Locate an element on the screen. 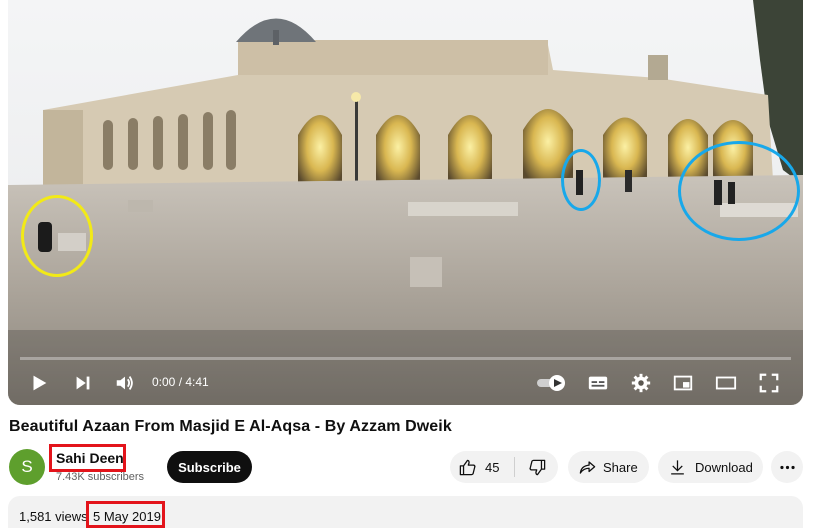 This screenshot has width=814, height=528. miniplayer-icon is located at coordinates (683, 383).